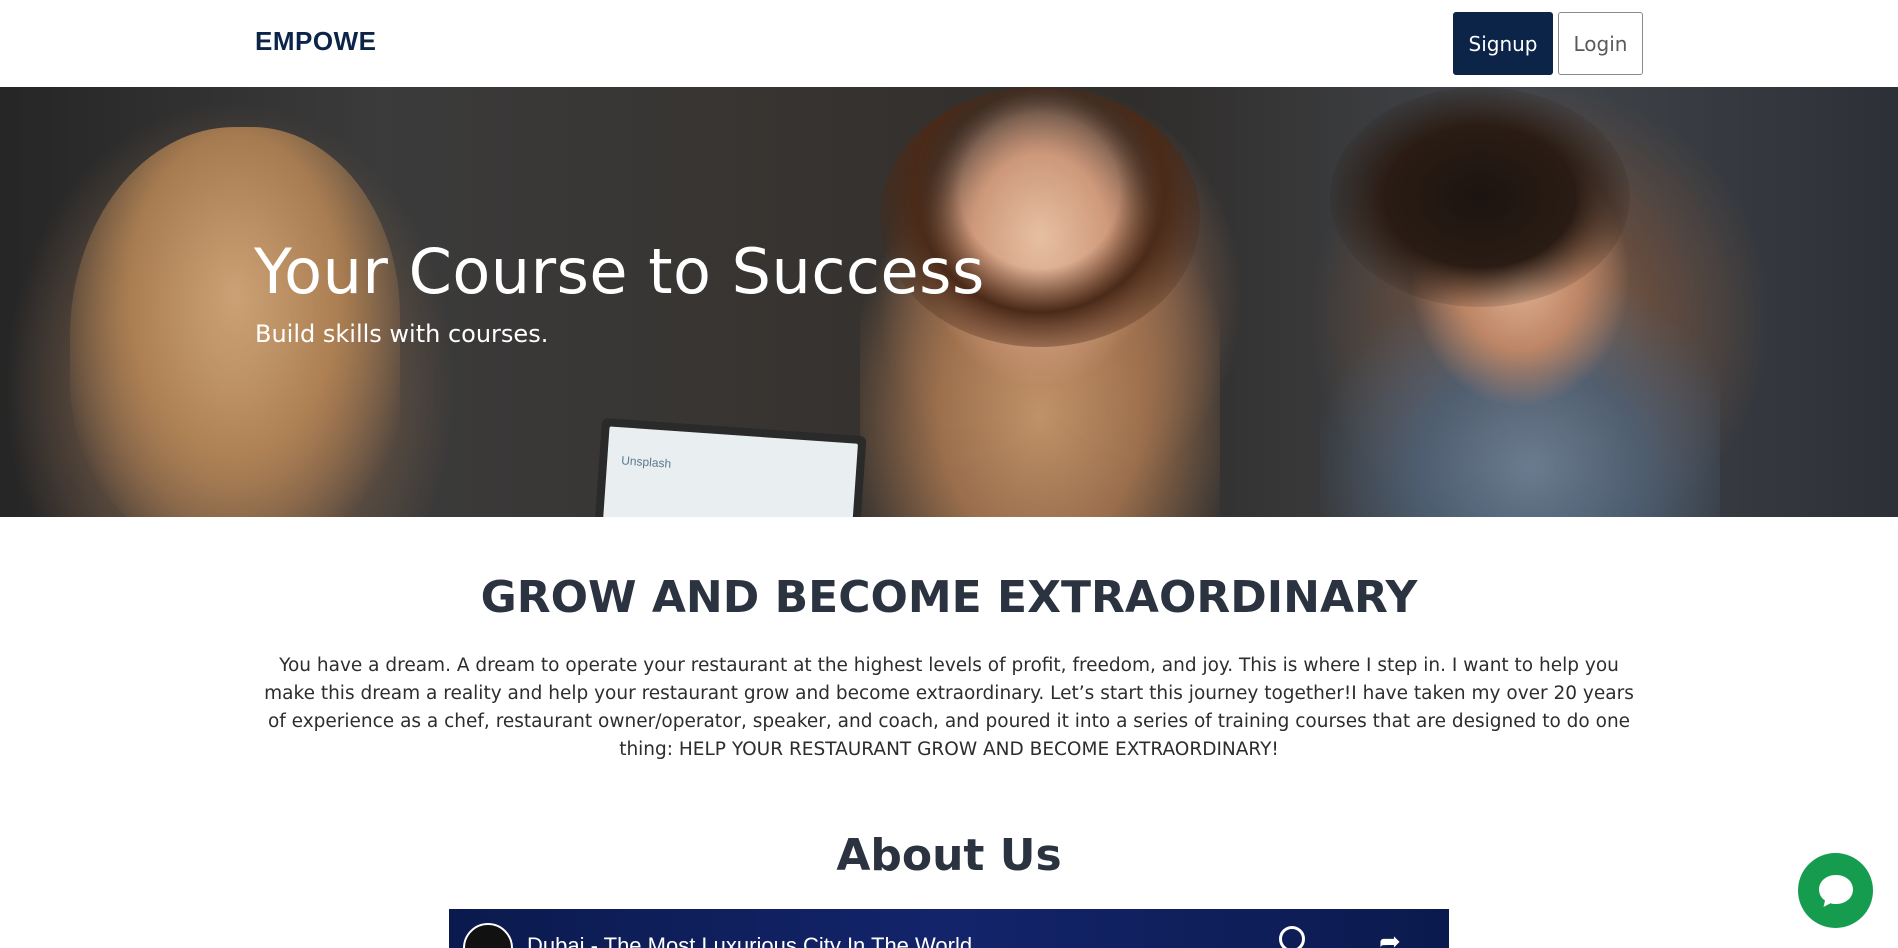 This screenshot has height=948, width=1898. I want to click on login-button: Login, so click(1600, 43).